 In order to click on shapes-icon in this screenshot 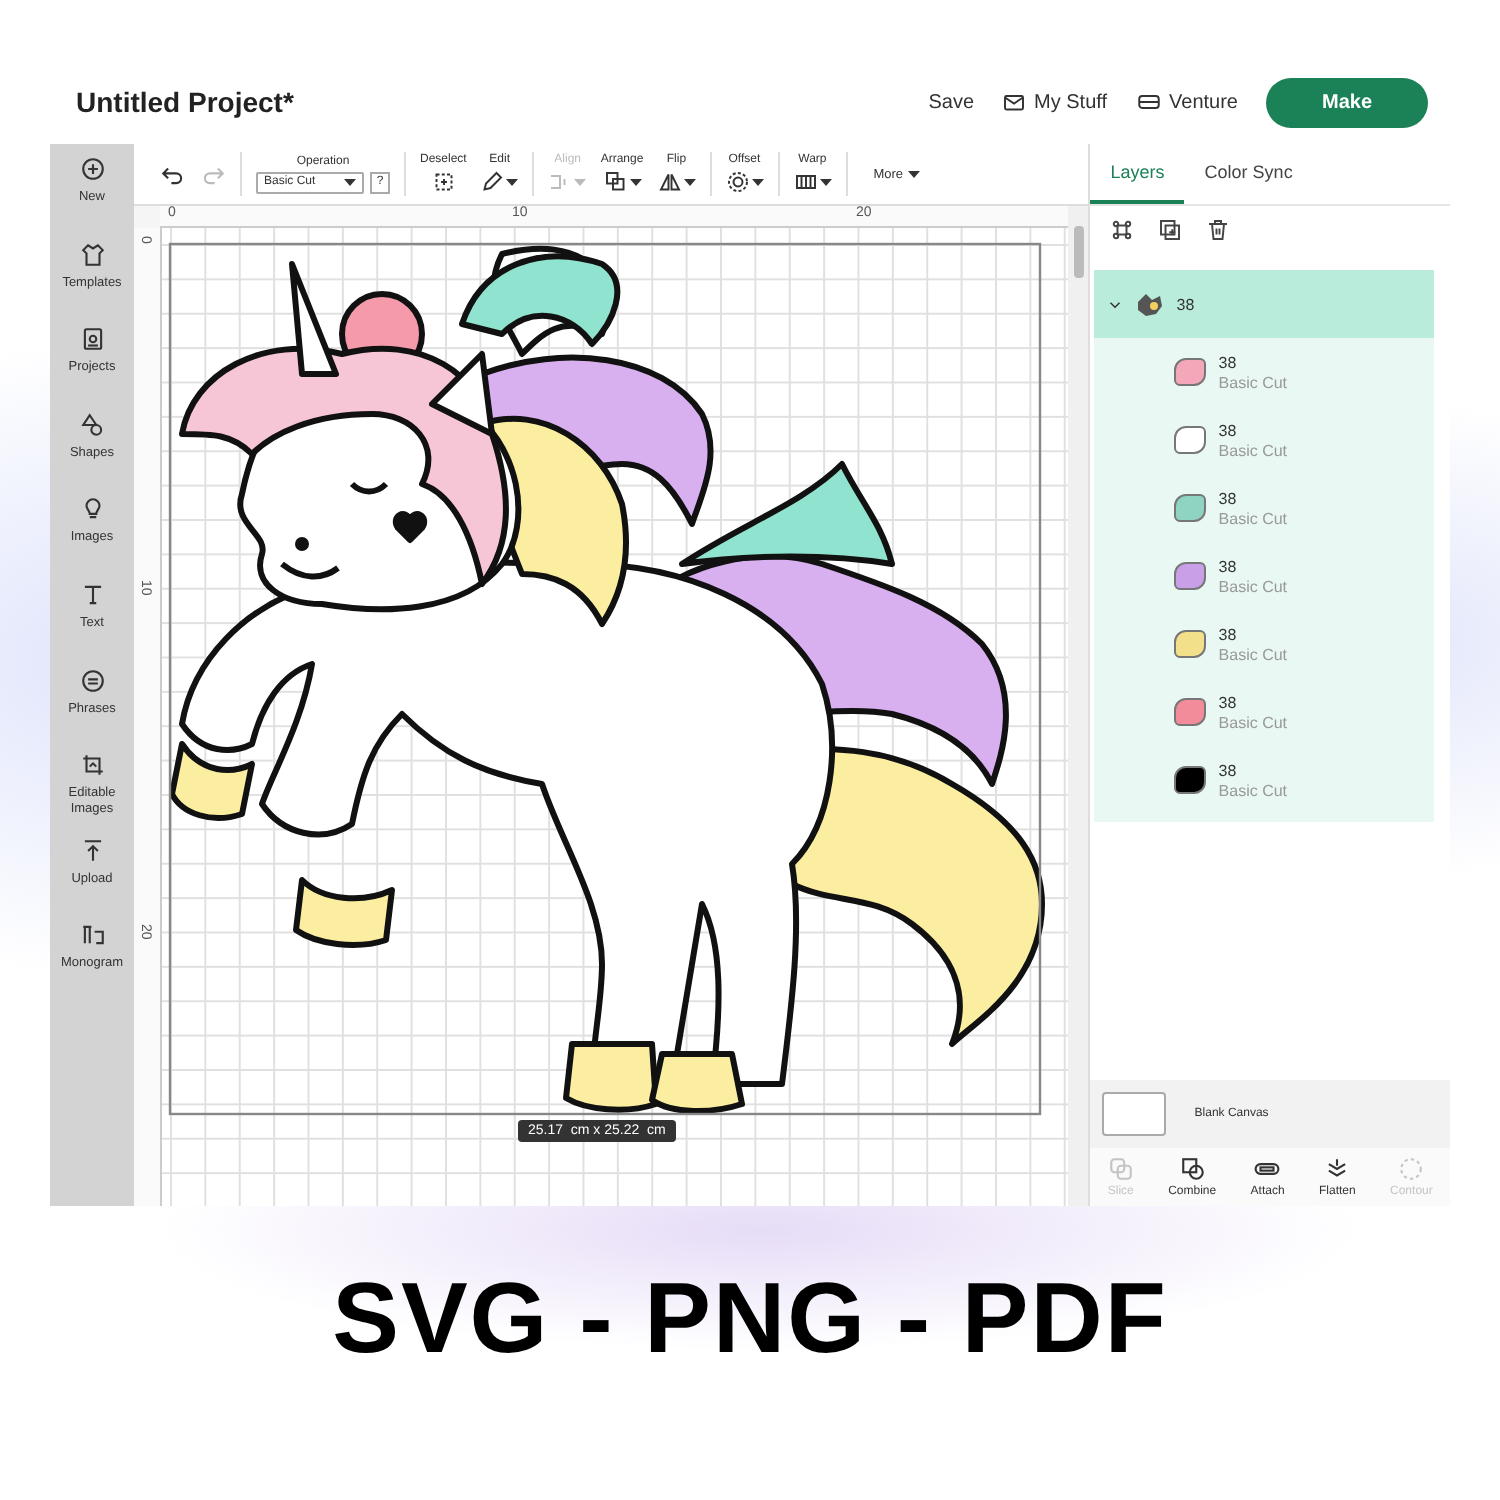, I will do `click(92, 424)`.